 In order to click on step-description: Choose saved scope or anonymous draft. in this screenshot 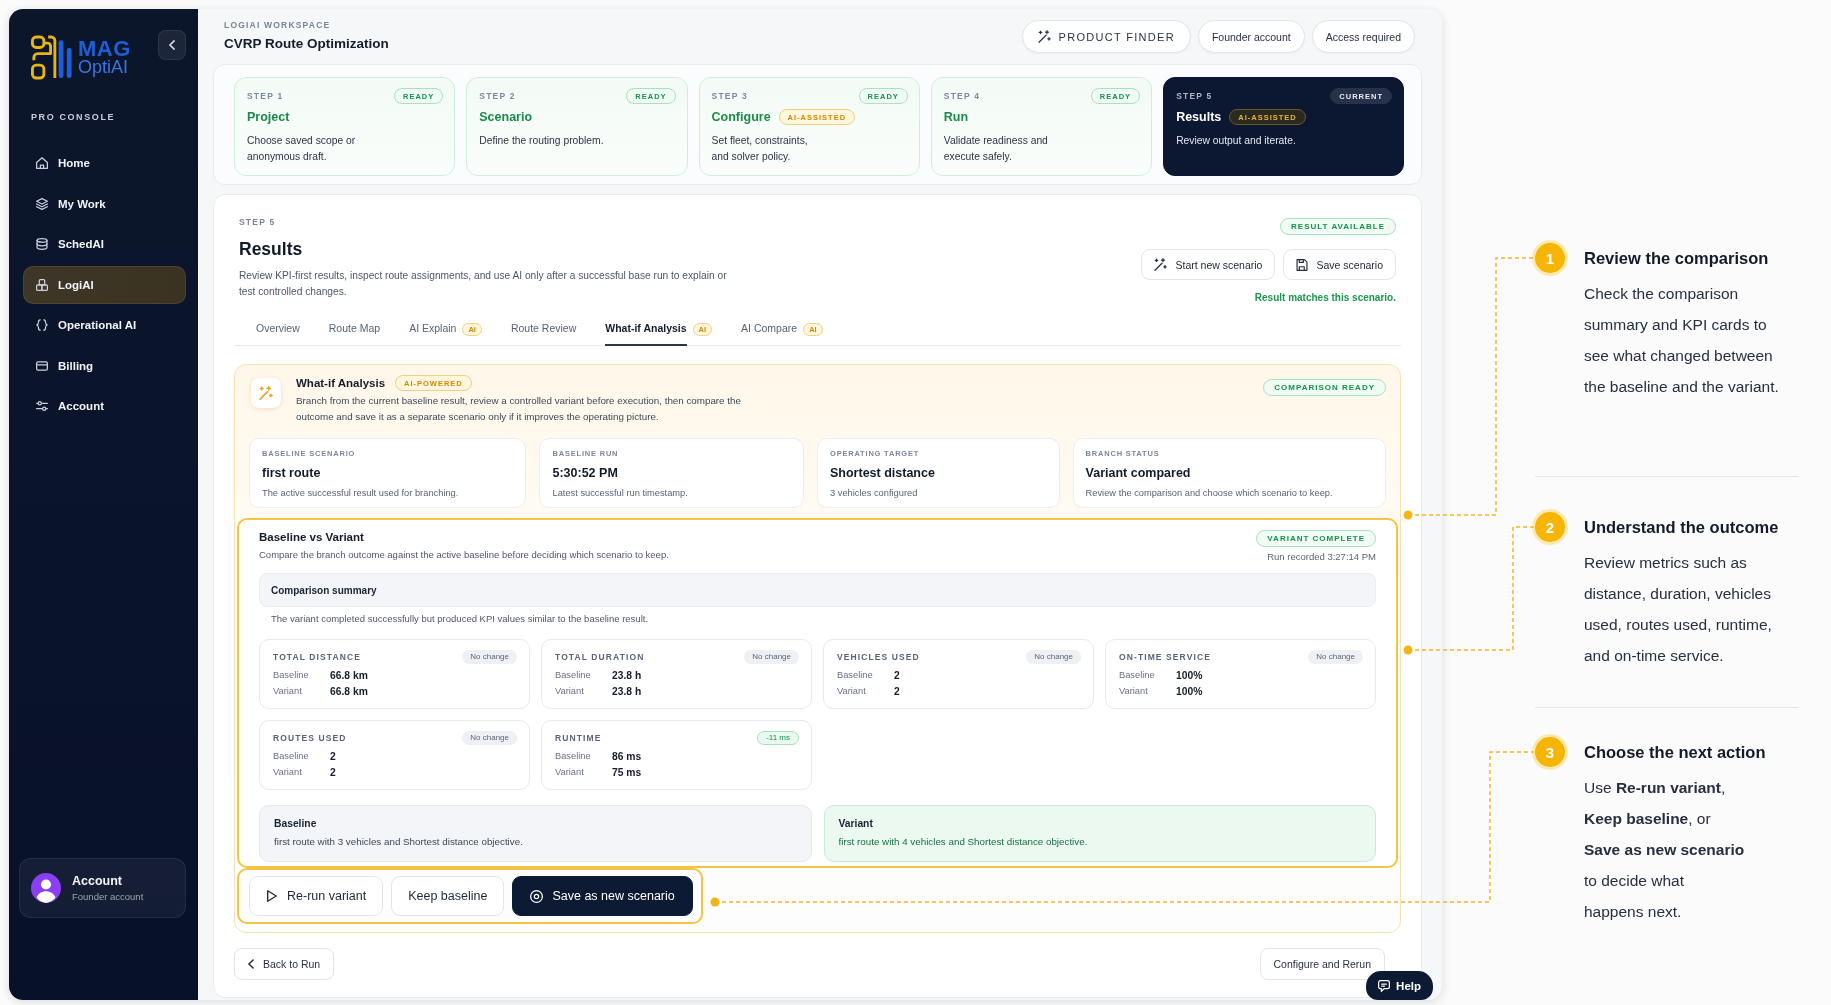, I will do `click(302, 149)`.